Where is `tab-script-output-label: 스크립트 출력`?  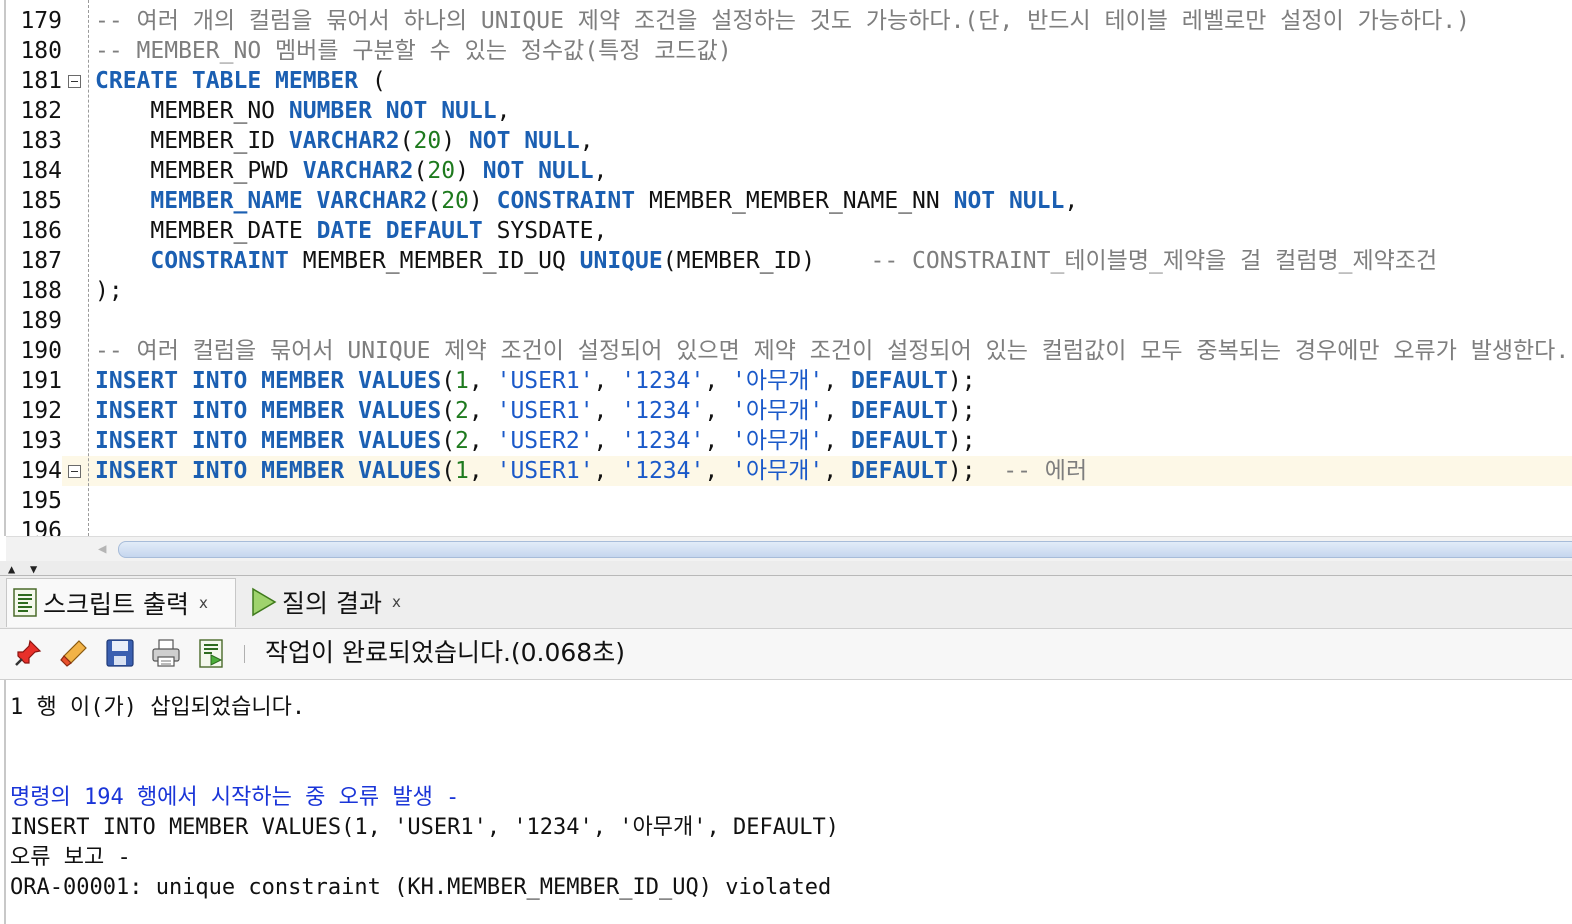
tab-script-output-label: 스크립트 출력 is located at coordinates (116, 604).